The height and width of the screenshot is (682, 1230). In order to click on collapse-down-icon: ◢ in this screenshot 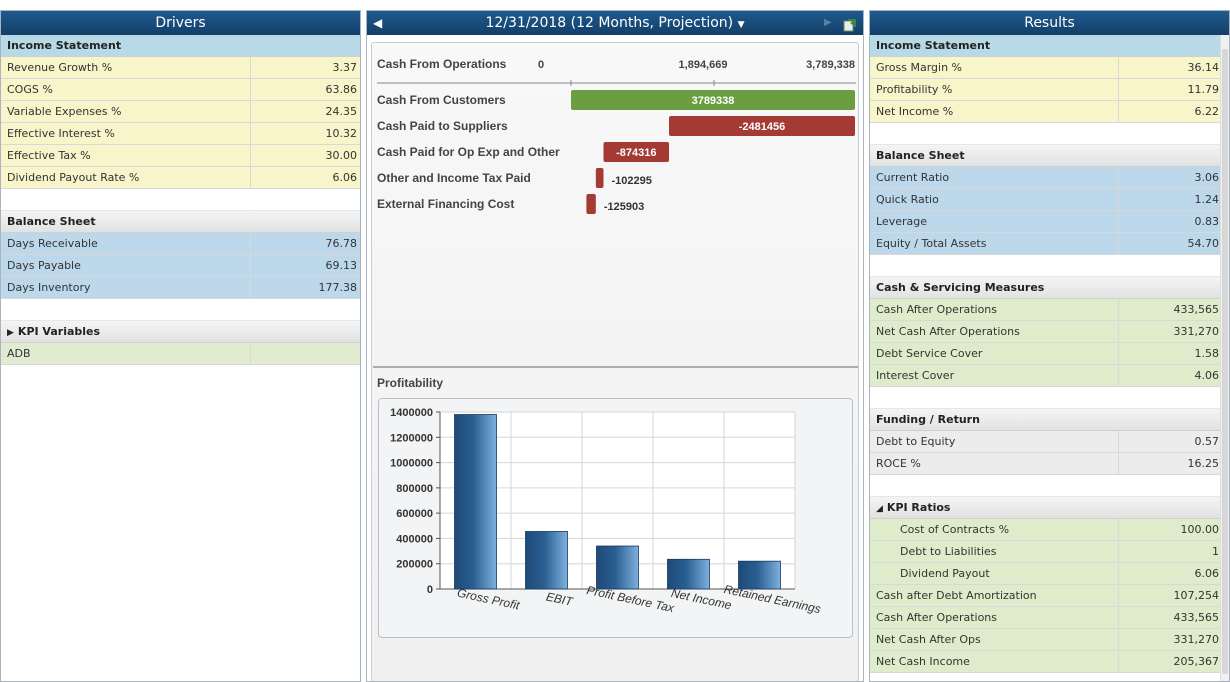, I will do `click(879, 509)`.